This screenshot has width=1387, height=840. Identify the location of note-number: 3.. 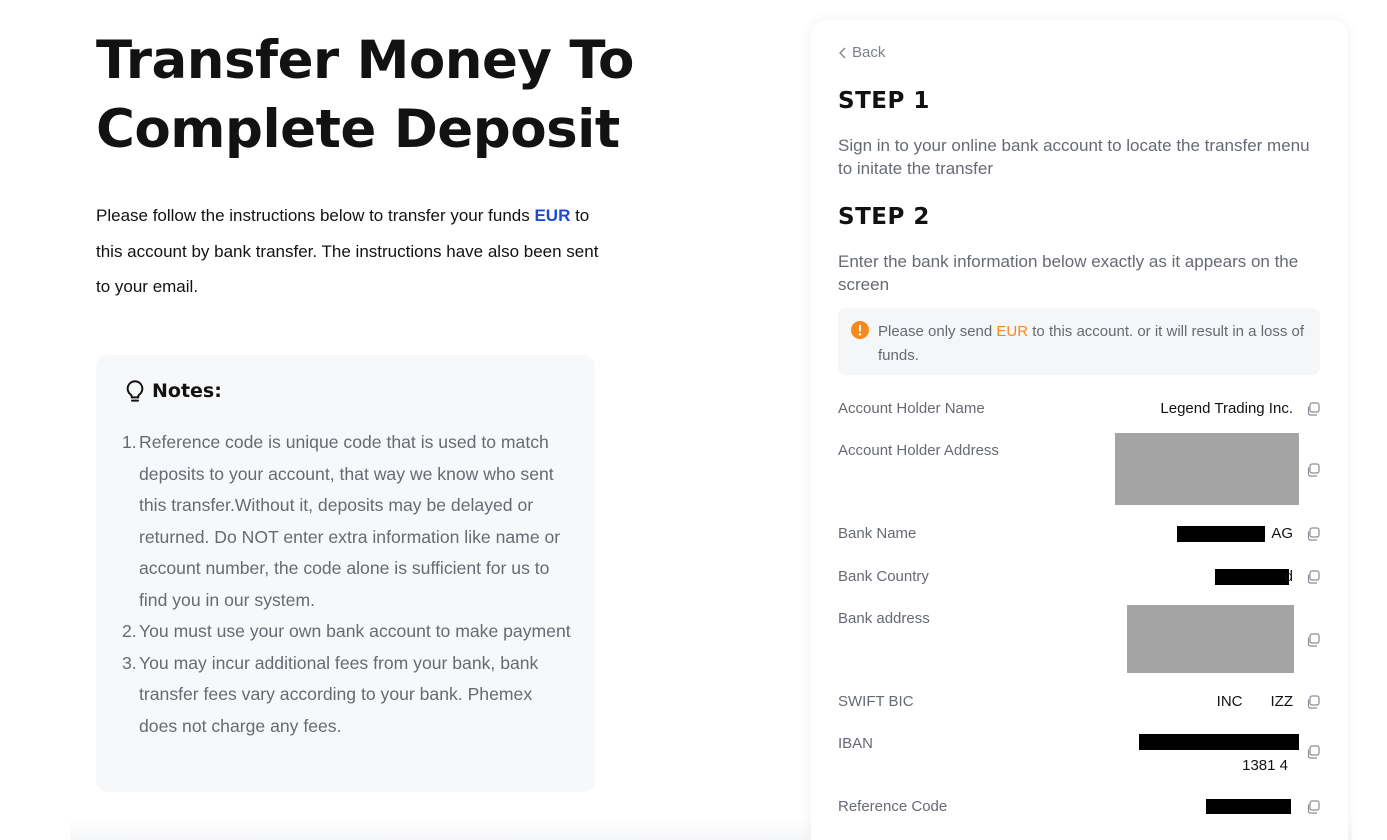
(129, 662).